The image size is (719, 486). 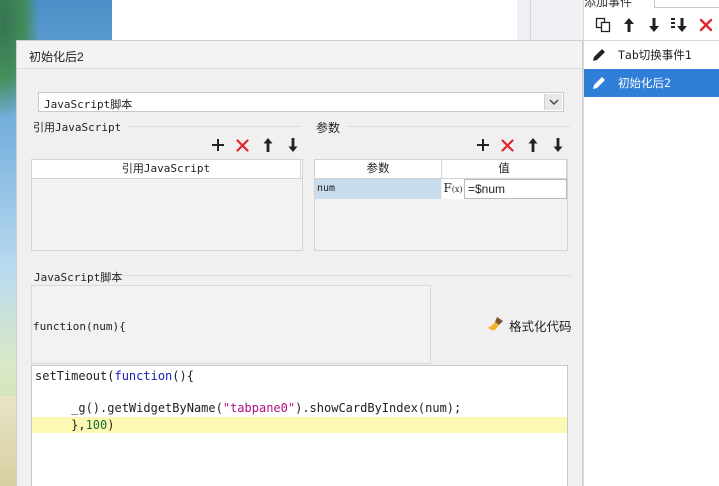 I want to click on code-token: (){, so click(x=183, y=376).